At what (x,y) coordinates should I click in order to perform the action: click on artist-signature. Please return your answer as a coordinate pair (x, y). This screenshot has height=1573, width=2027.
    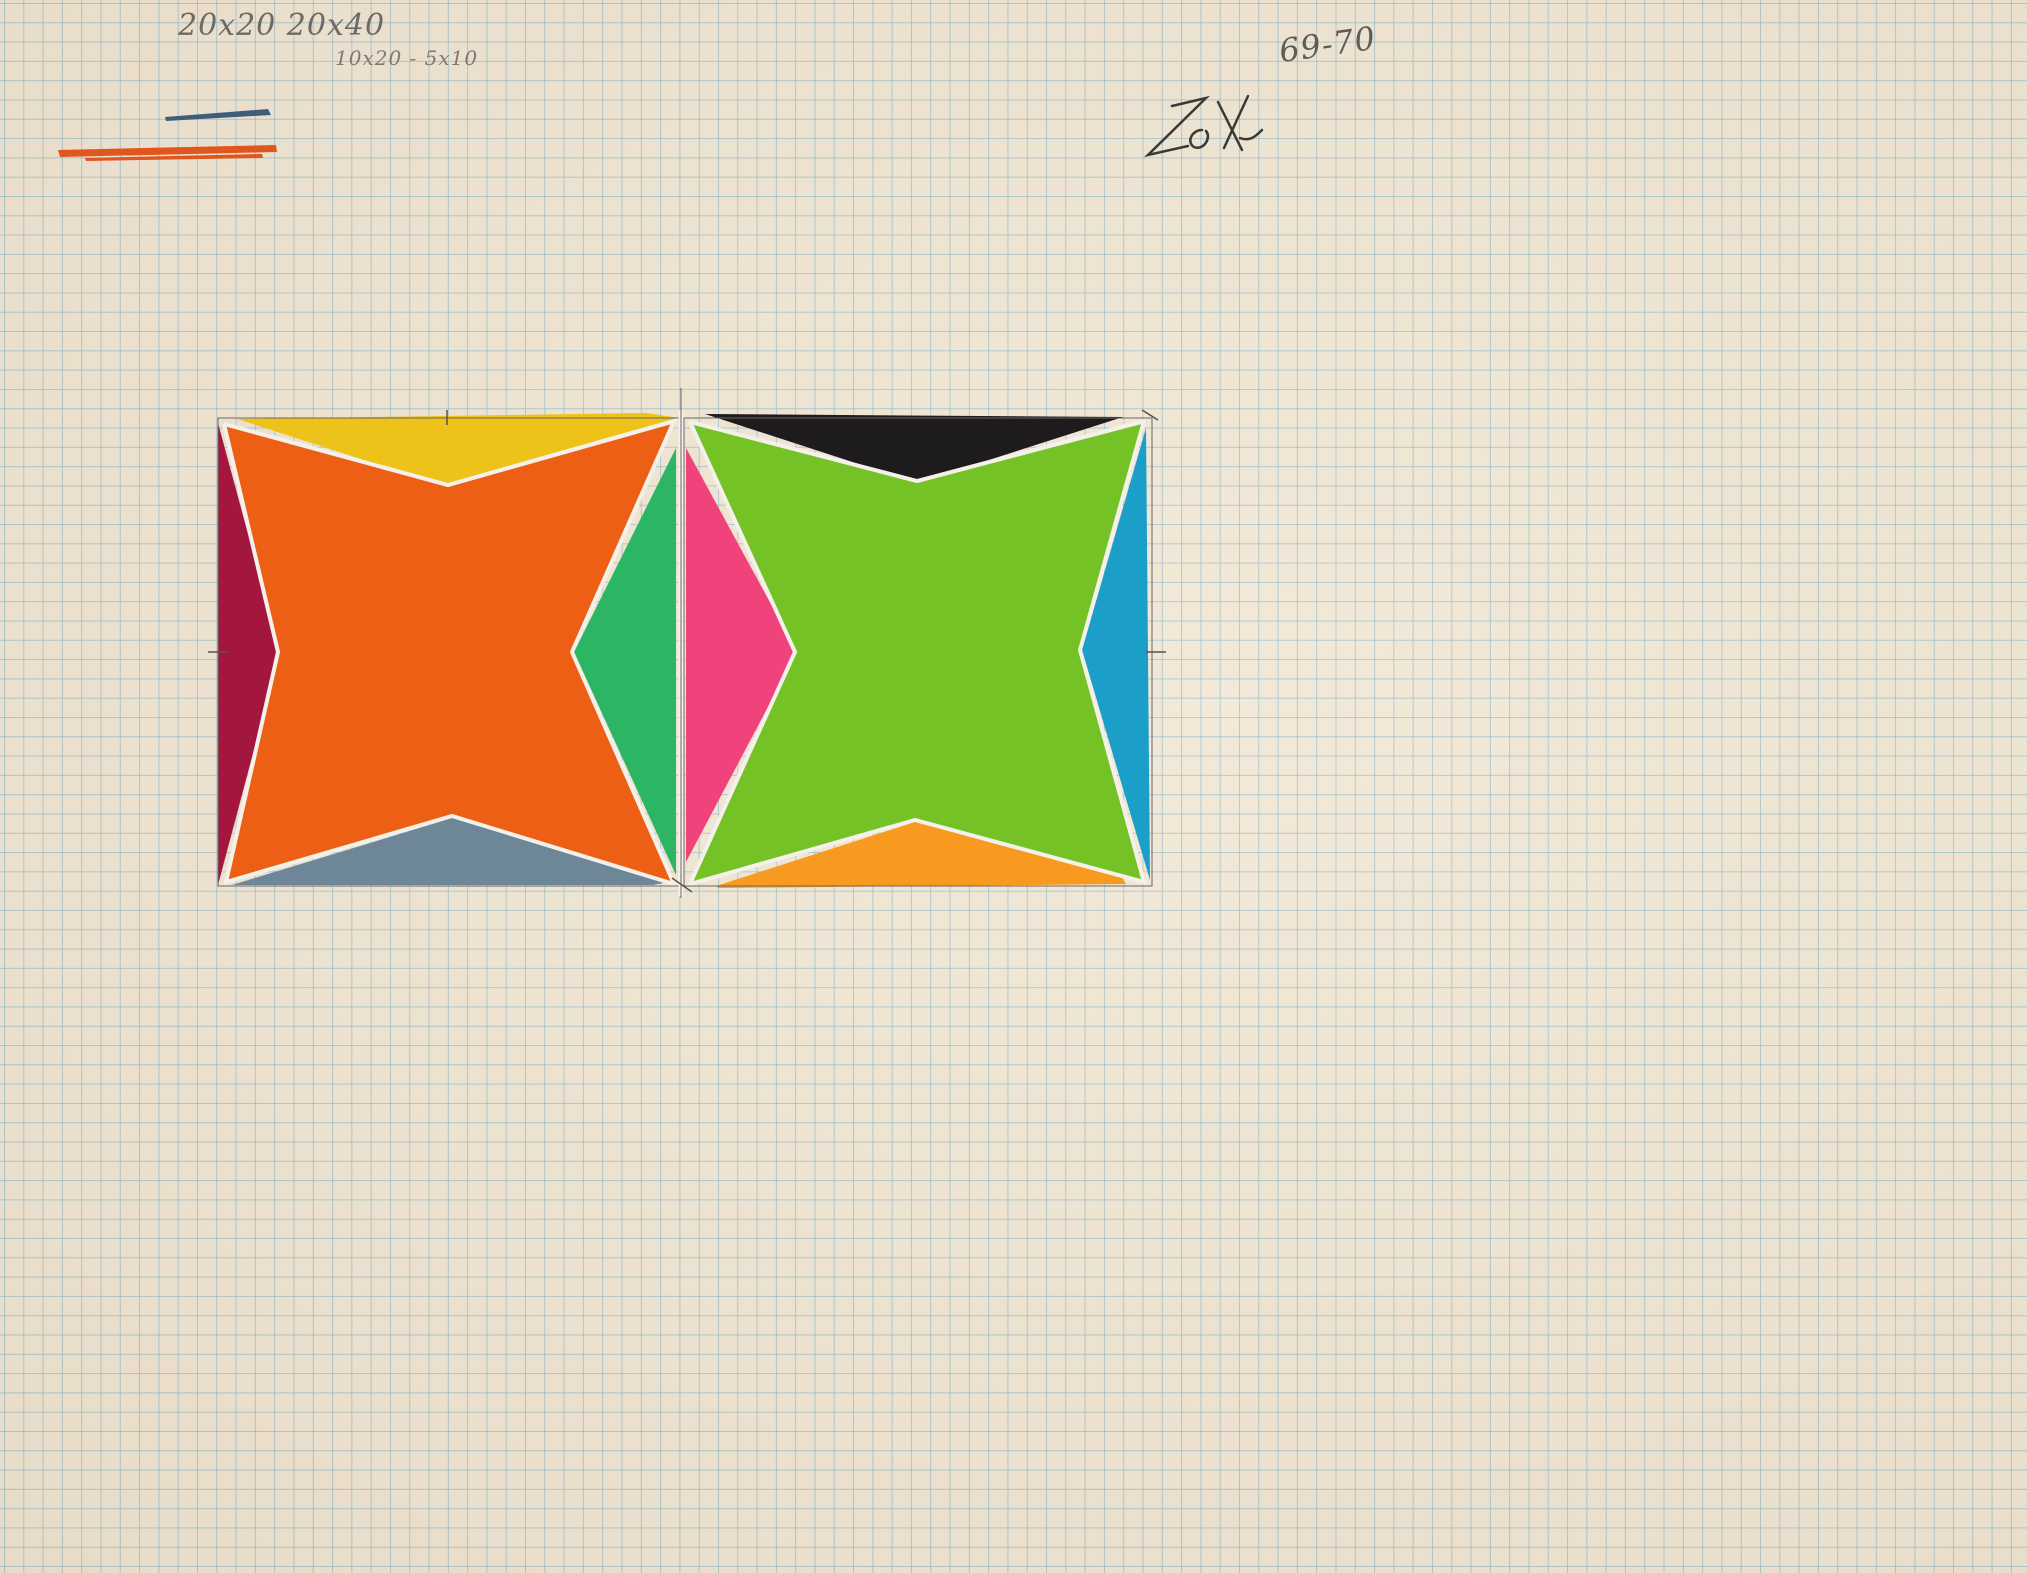
    Looking at the image, I should click on (1203, 126).